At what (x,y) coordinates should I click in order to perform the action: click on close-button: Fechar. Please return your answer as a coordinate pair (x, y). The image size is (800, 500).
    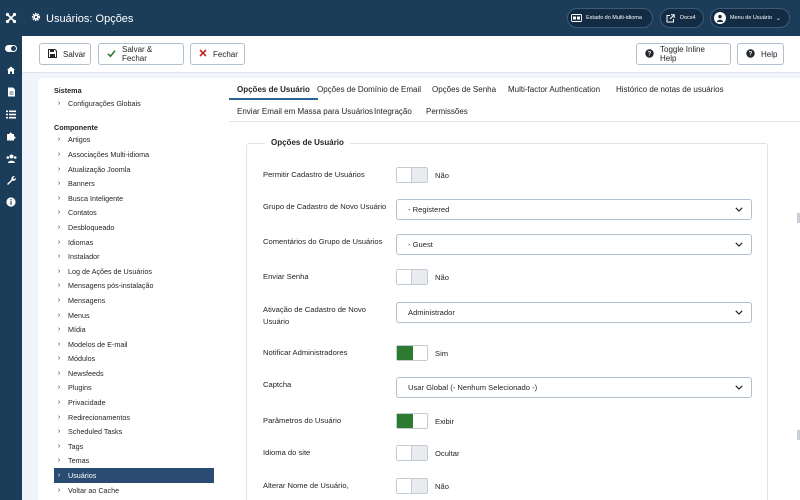
    Looking at the image, I should click on (217, 54).